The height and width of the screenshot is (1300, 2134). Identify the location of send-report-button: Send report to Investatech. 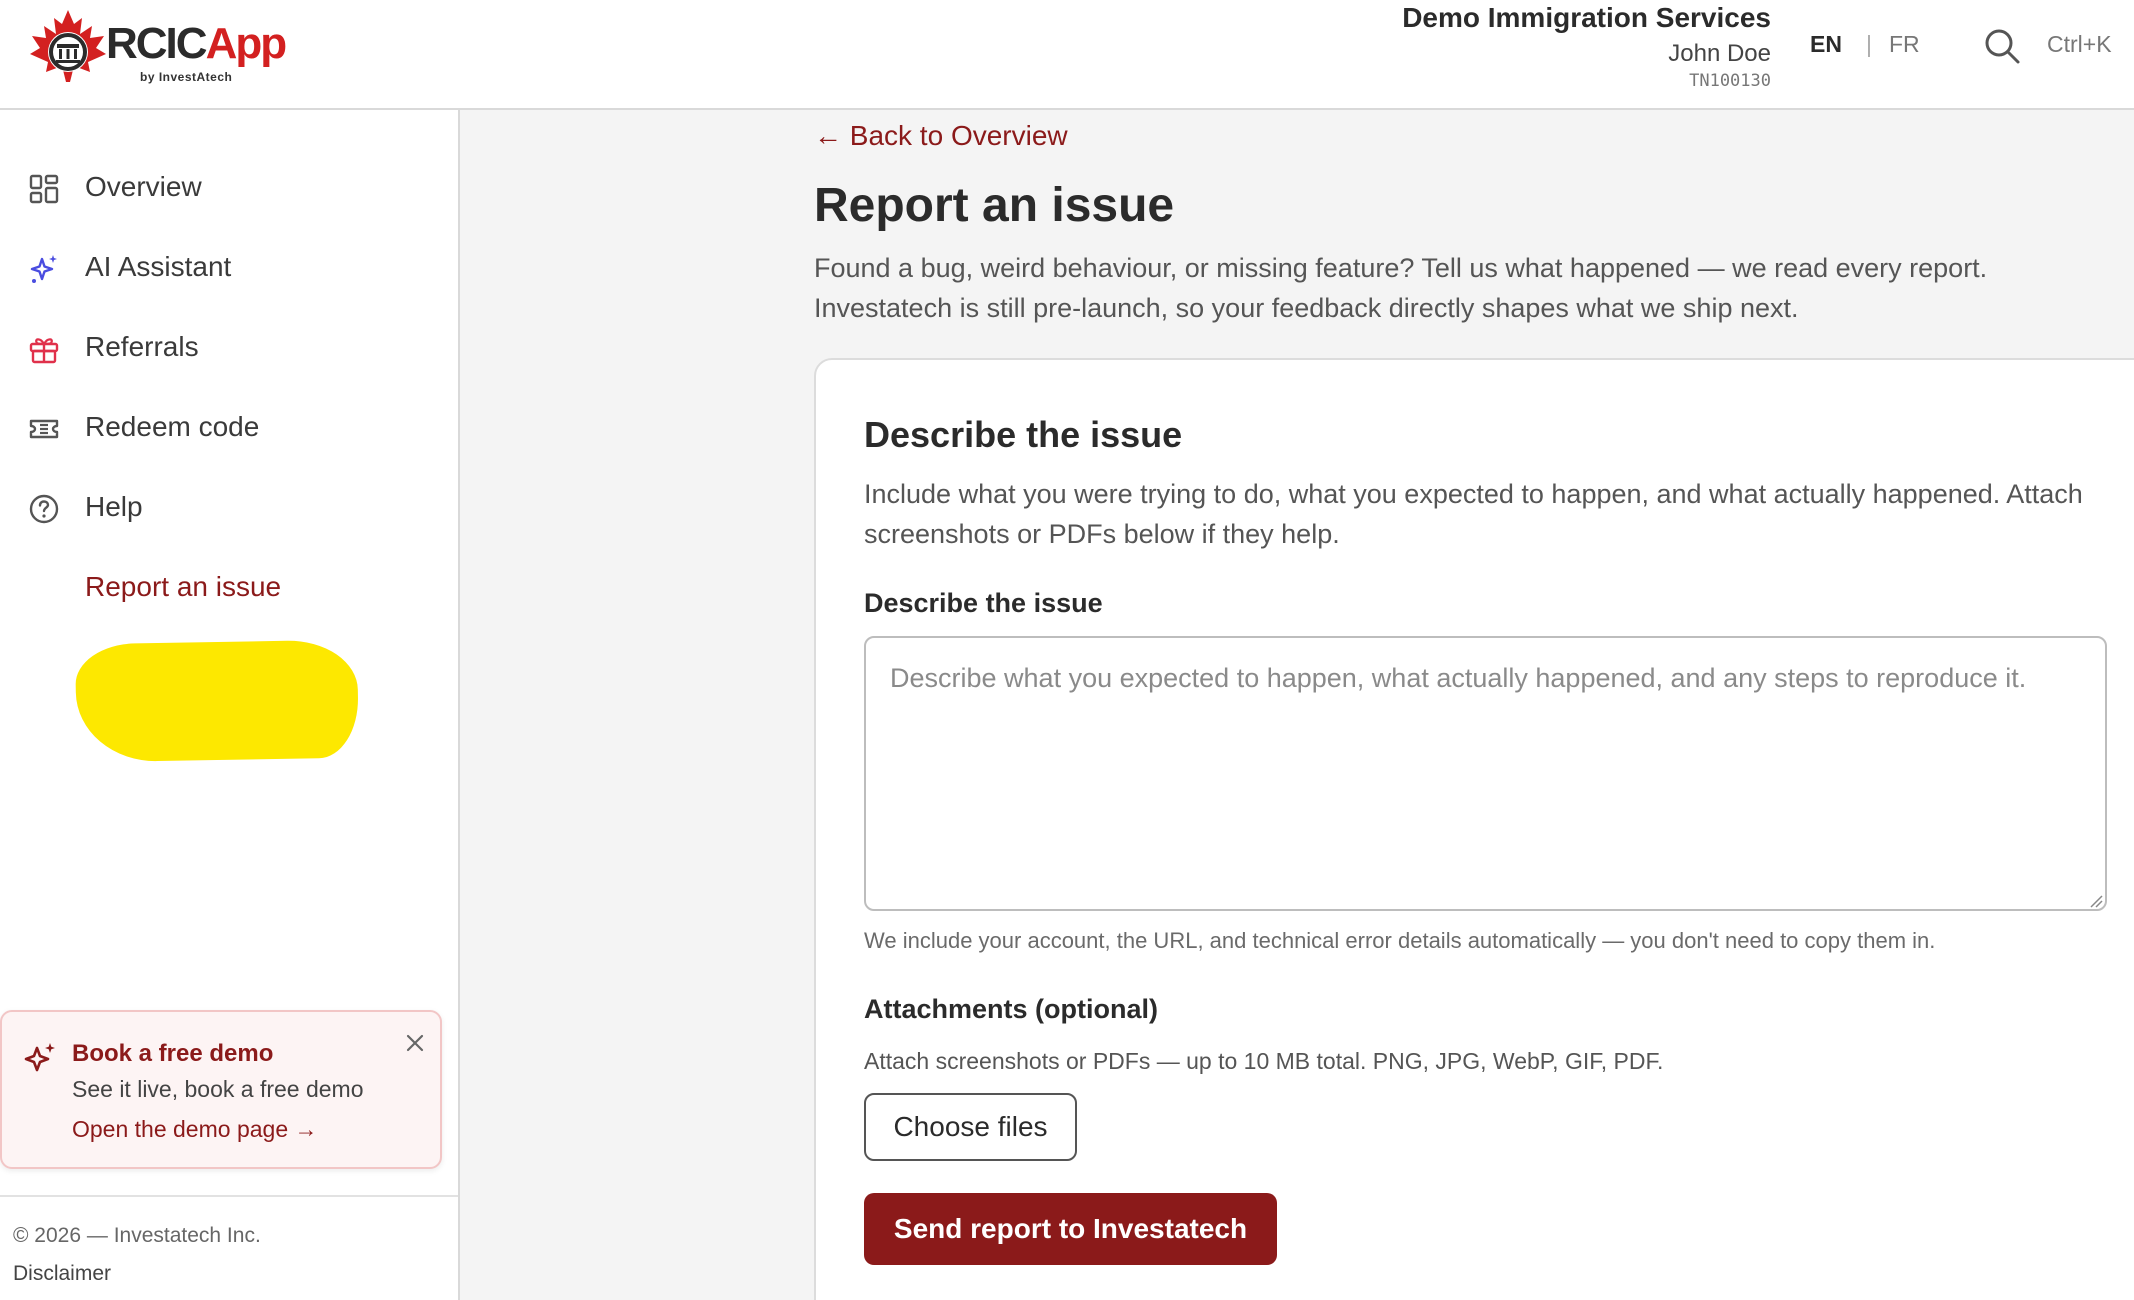
(1070, 1229).